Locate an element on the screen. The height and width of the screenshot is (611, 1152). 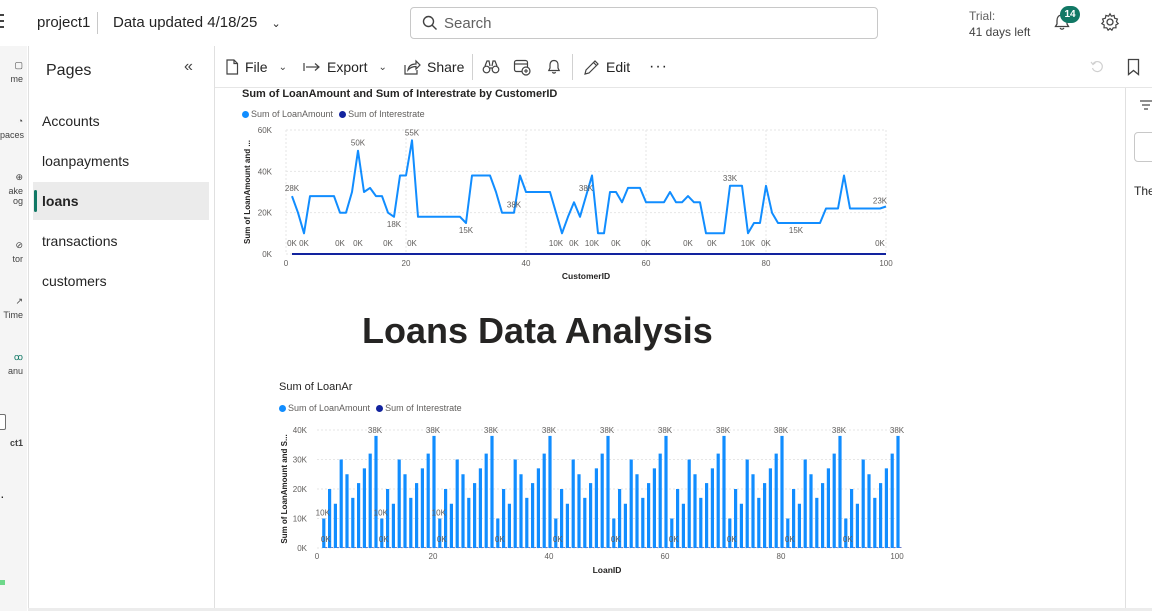
collapse-pages-icon: « is located at coordinates (188, 67).